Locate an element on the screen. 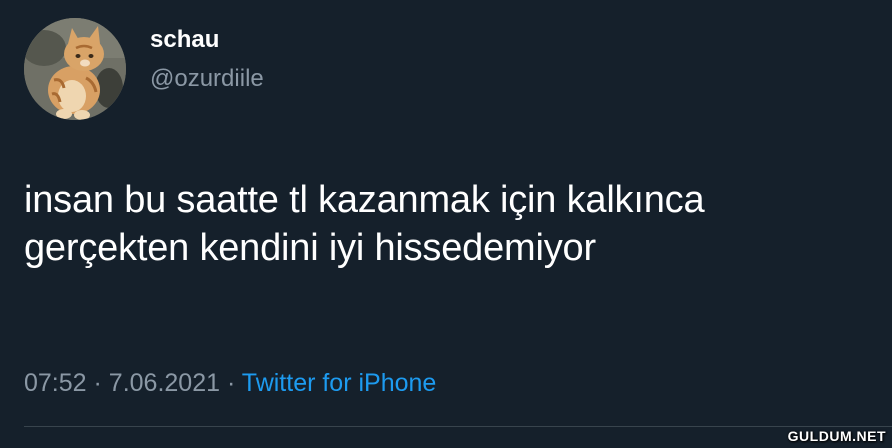 The width and height of the screenshot is (892, 448). watermark: GULDUM.NET is located at coordinates (836, 436).